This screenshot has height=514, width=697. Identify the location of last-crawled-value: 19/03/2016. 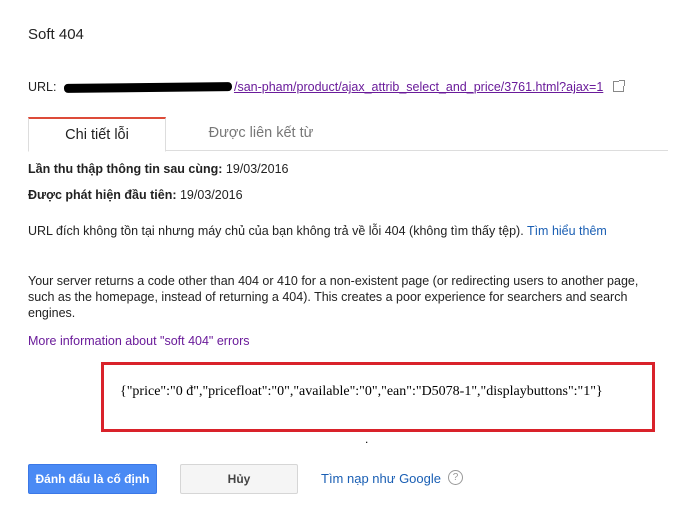
(257, 169).